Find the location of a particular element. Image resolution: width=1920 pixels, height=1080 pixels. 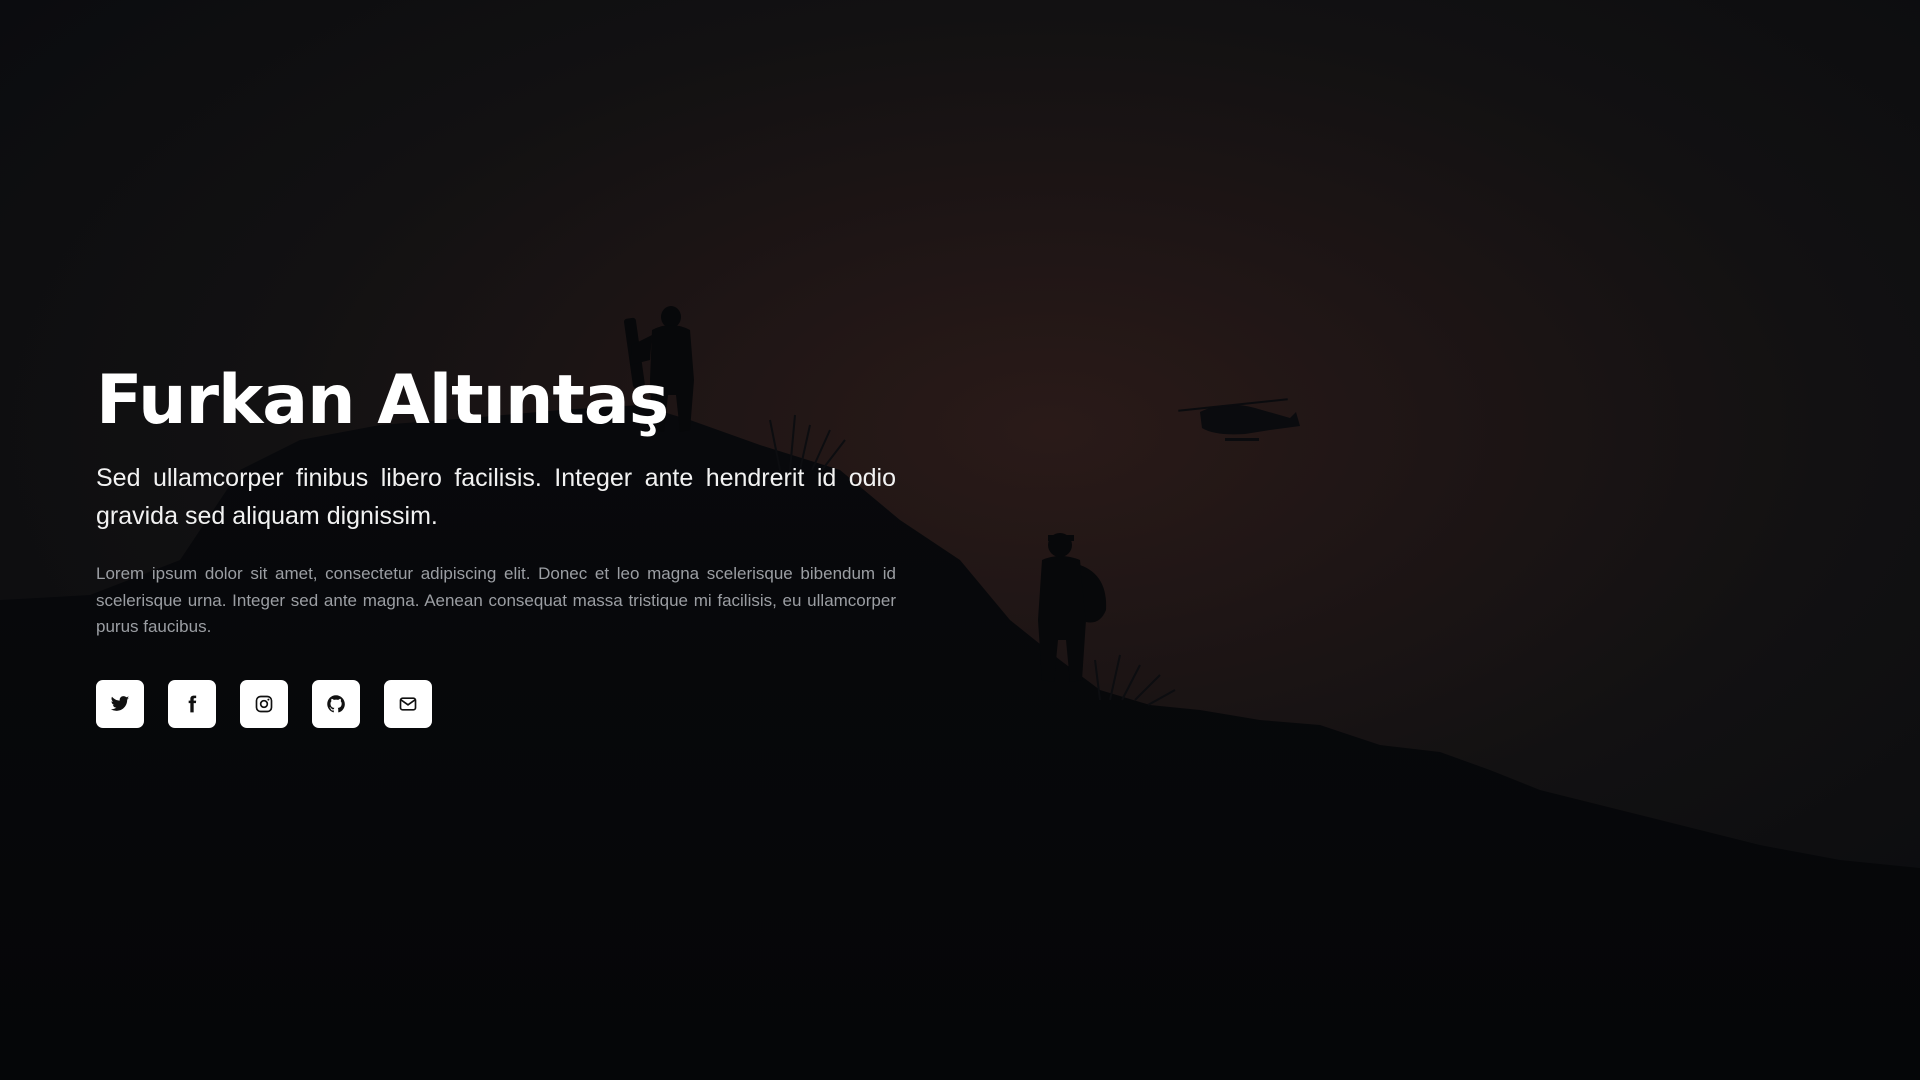

instagram-button is located at coordinates (264, 703).